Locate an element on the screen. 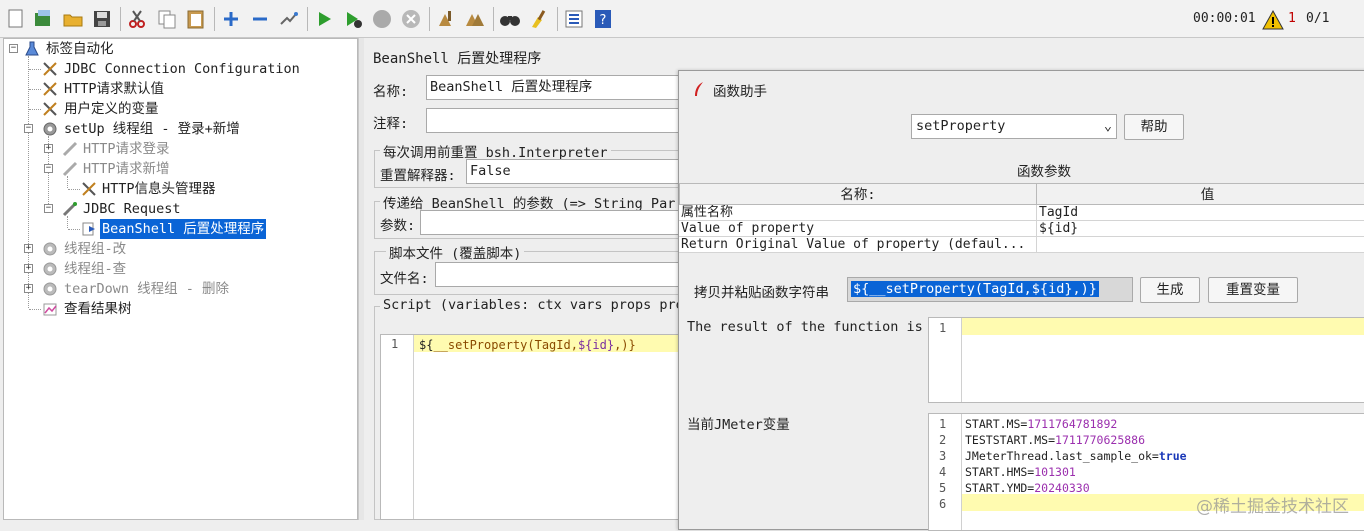 The width and height of the screenshot is (1364, 531). test-plan-icon is located at coordinates (32, 49).